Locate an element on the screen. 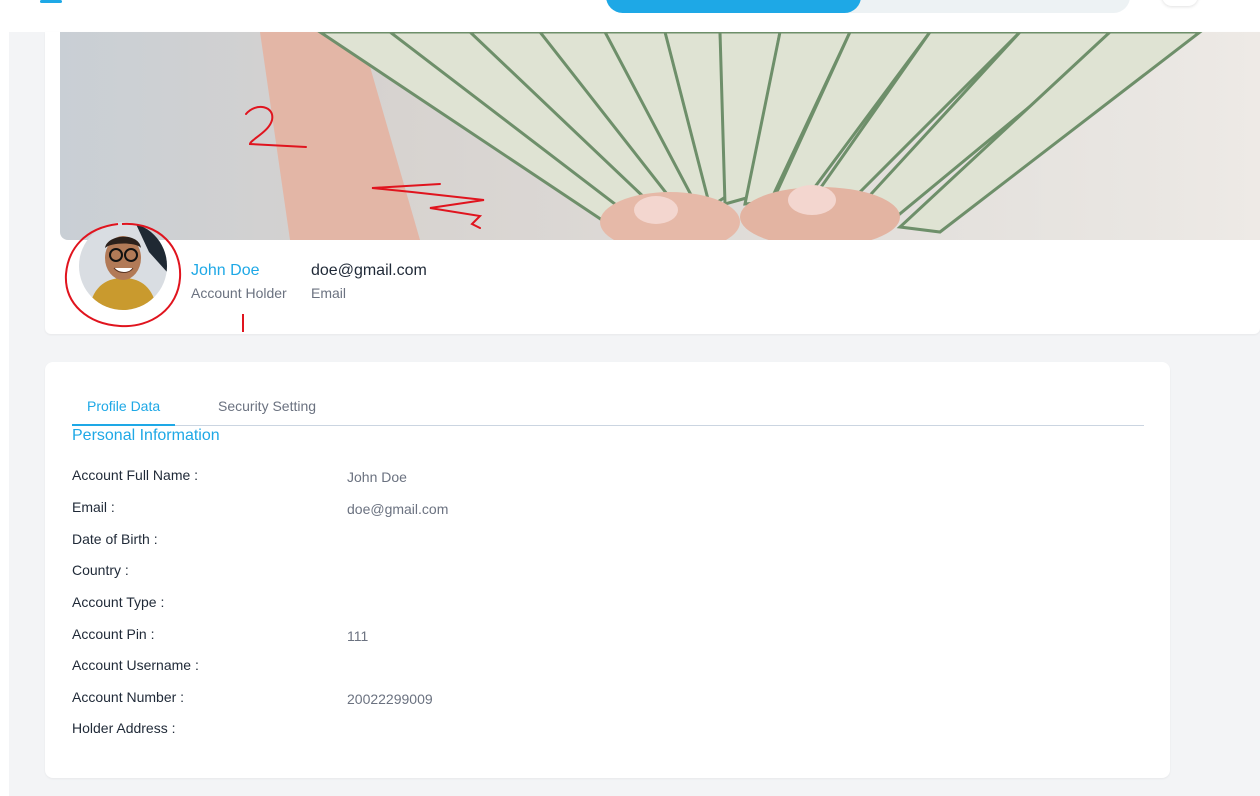 The image size is (1260, 796). label-email: Email : is located at coordinates (93, 507).